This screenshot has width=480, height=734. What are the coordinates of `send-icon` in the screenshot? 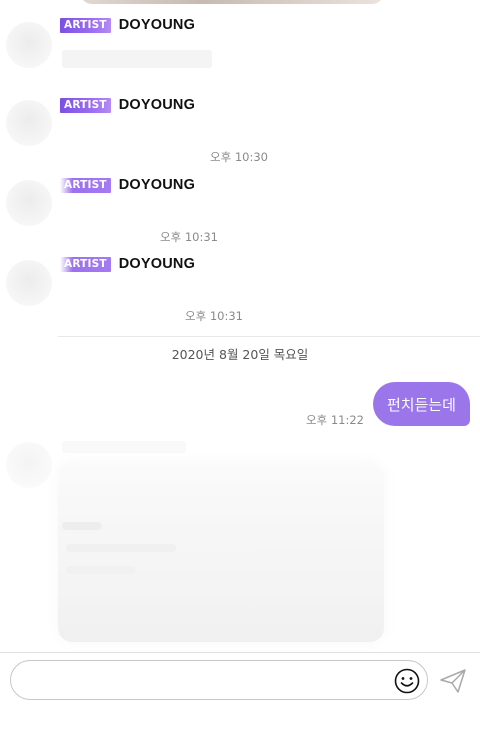 It's located at (453, 681).